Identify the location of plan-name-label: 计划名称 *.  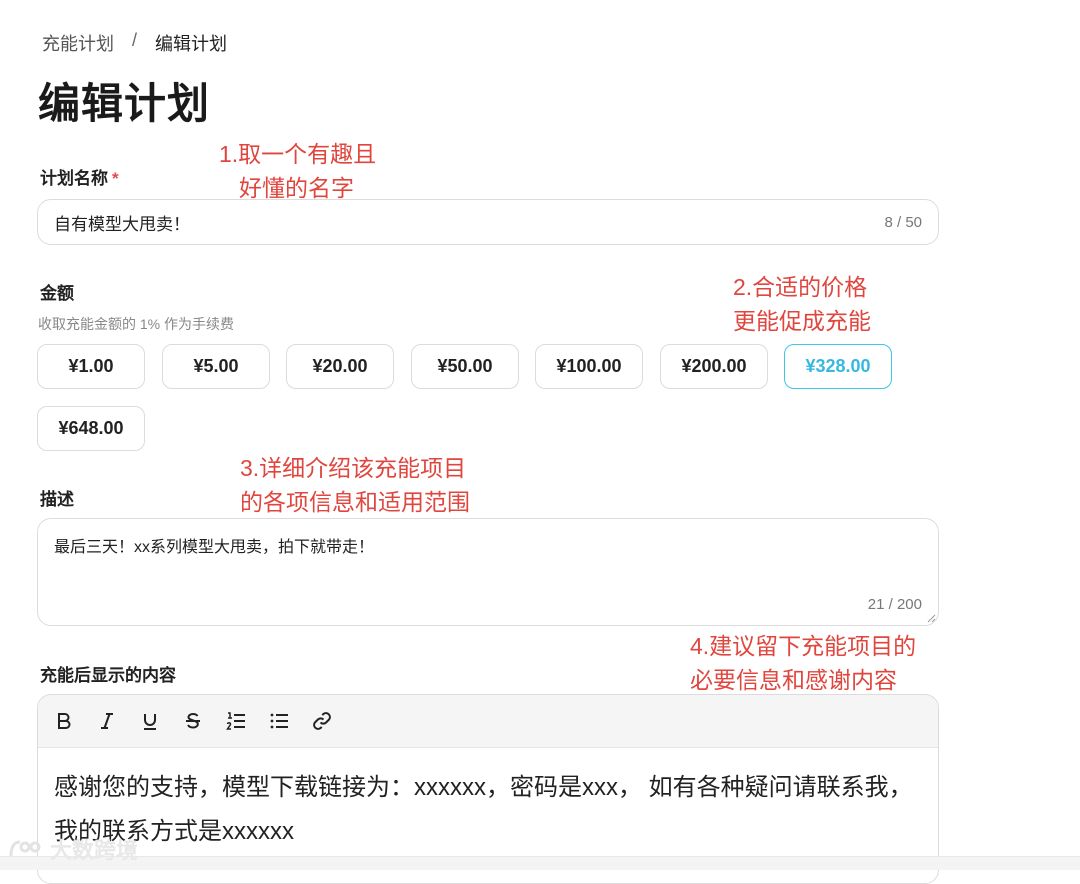
(79, 176).